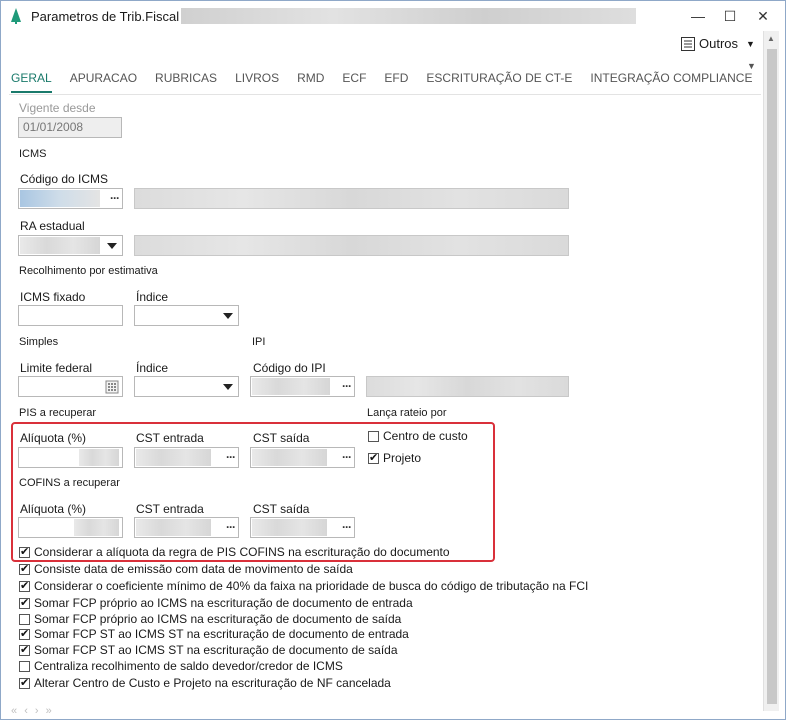 Image resolution: width=786 pixels, height=720 pixels. Describe the element at coordinates (351, 198) in the screenshot. I see `codigo-icms-description` at that location.